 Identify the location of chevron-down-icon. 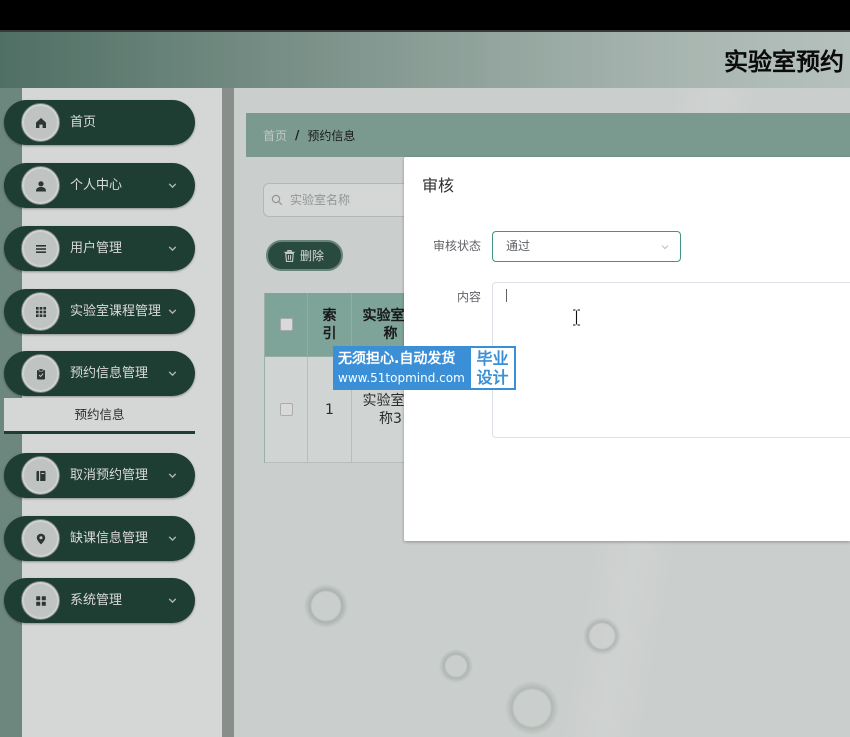
(665, 247).